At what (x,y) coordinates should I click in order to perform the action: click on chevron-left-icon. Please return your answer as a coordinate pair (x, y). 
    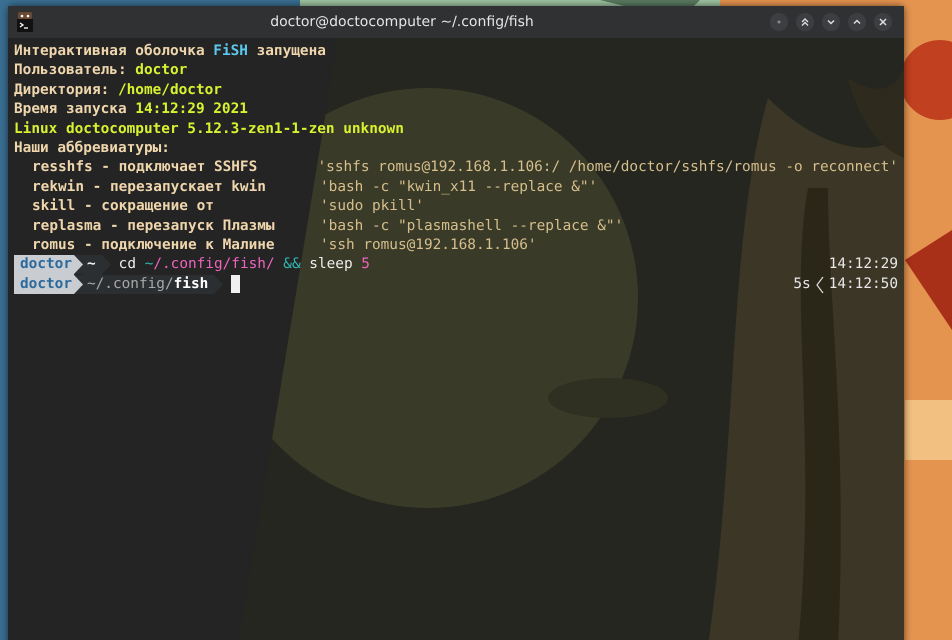
    Looking at the image, I should click on (819, 285).